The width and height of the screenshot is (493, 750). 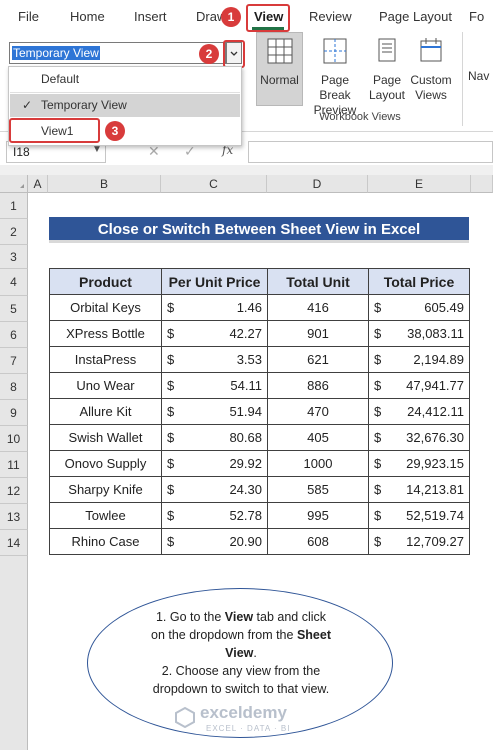 What do you see at coordinates (245, 333) in the screenshot?
I see `unit-price-value: 42.27` at bounding box center [245, 333].